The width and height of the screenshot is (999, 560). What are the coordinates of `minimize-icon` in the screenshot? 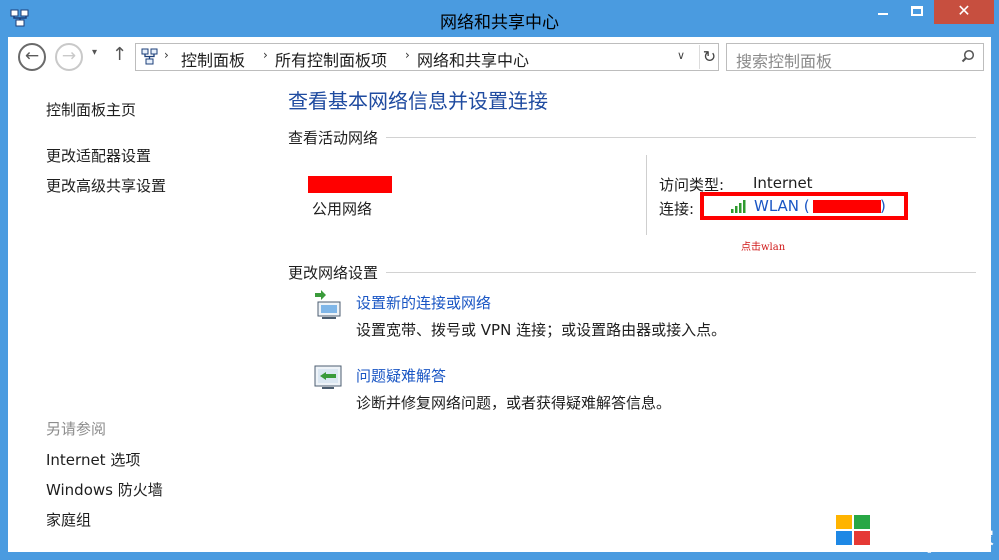 It's located at (883, 14).